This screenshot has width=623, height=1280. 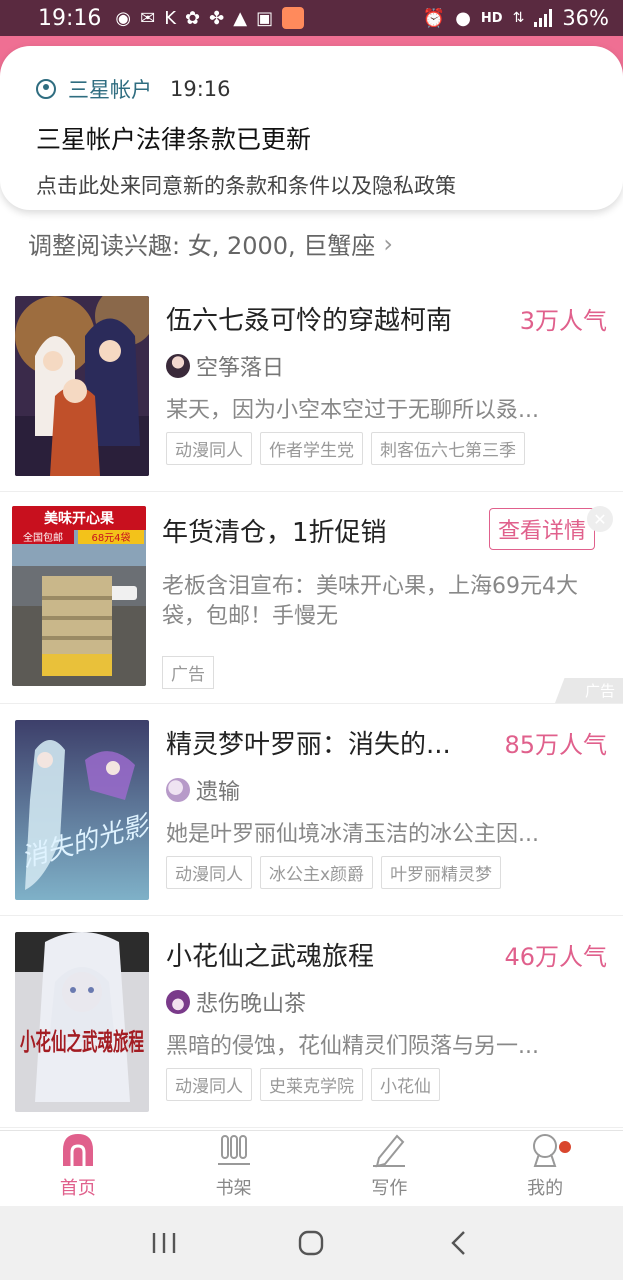 I want to click on bulb-icon: ✿, so click(x=193, y=18).